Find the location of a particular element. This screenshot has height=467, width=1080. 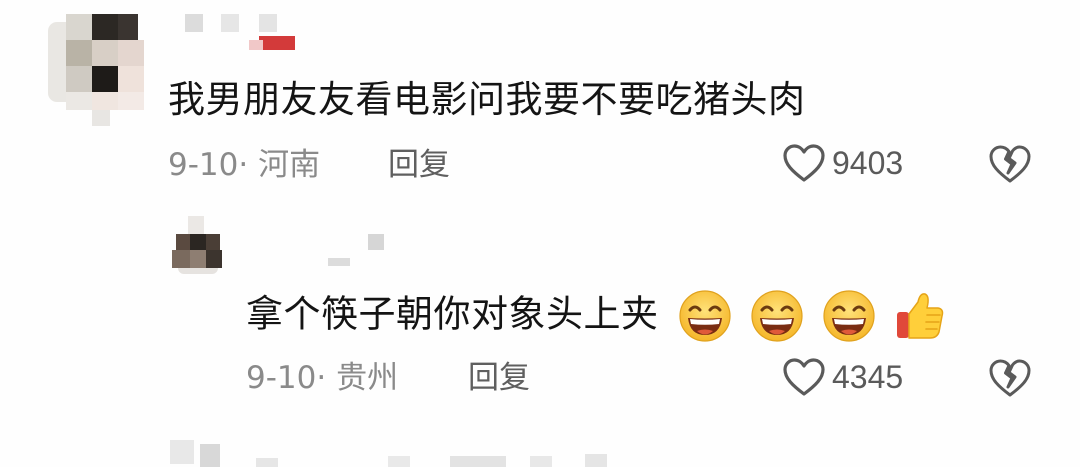

comment-text: 拿个筷子朝你对象头上夹 is located at coordinates (596, 316).